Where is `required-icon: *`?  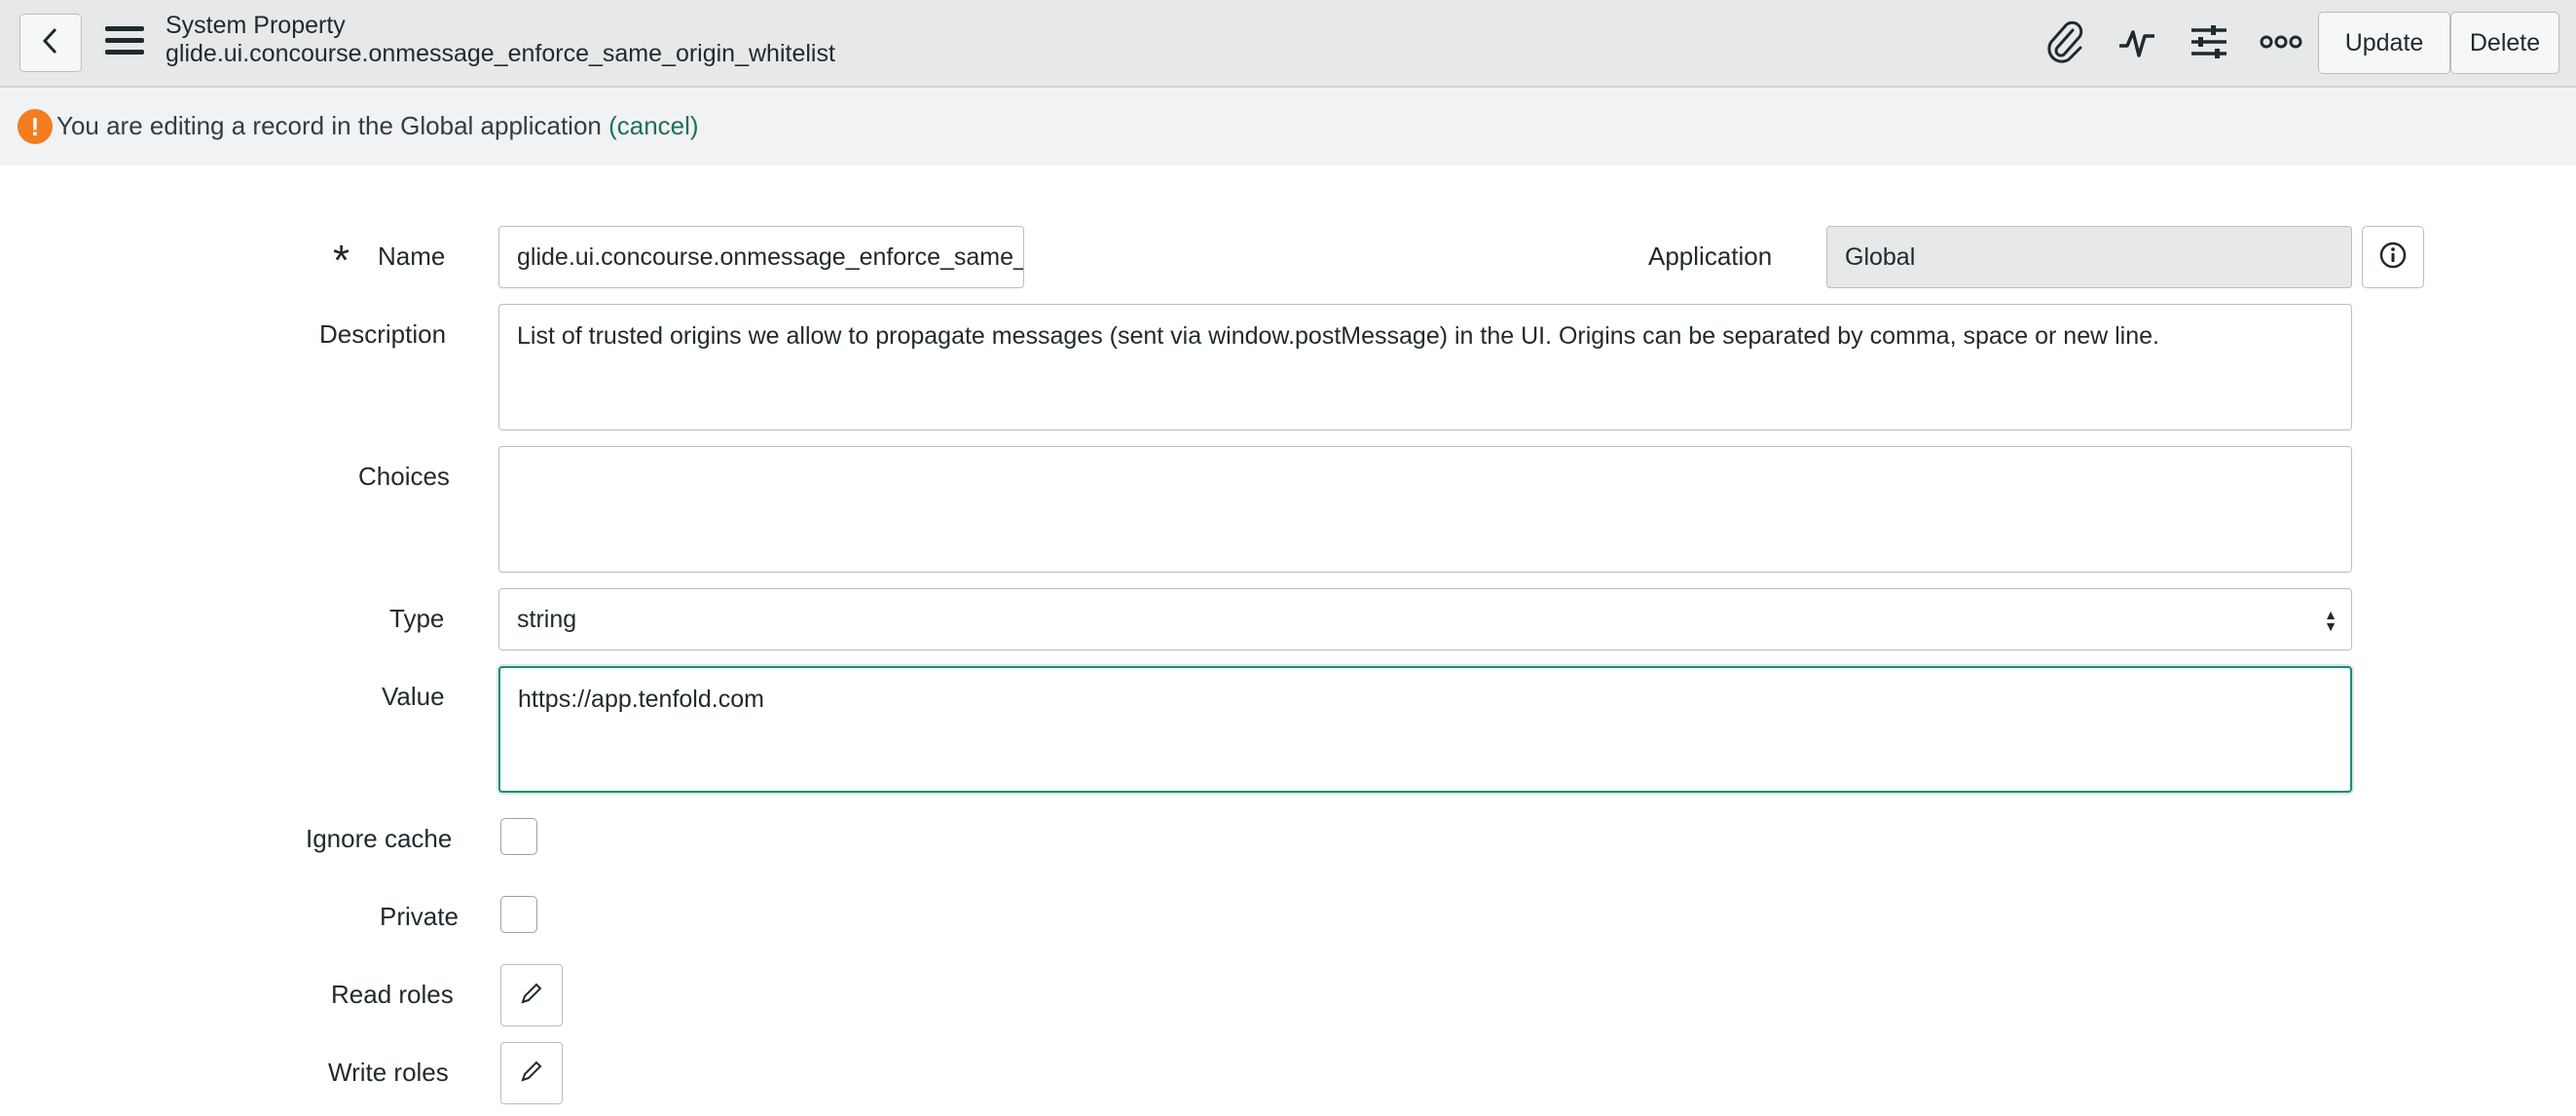 required-icon: * is located at coordinates (341, 260).